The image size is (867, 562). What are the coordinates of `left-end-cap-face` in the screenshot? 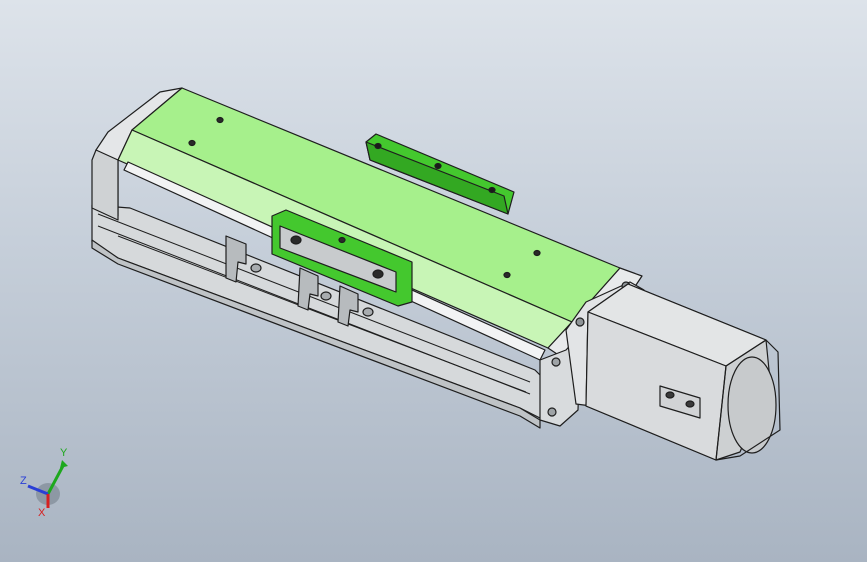 It's located at (105, 185).